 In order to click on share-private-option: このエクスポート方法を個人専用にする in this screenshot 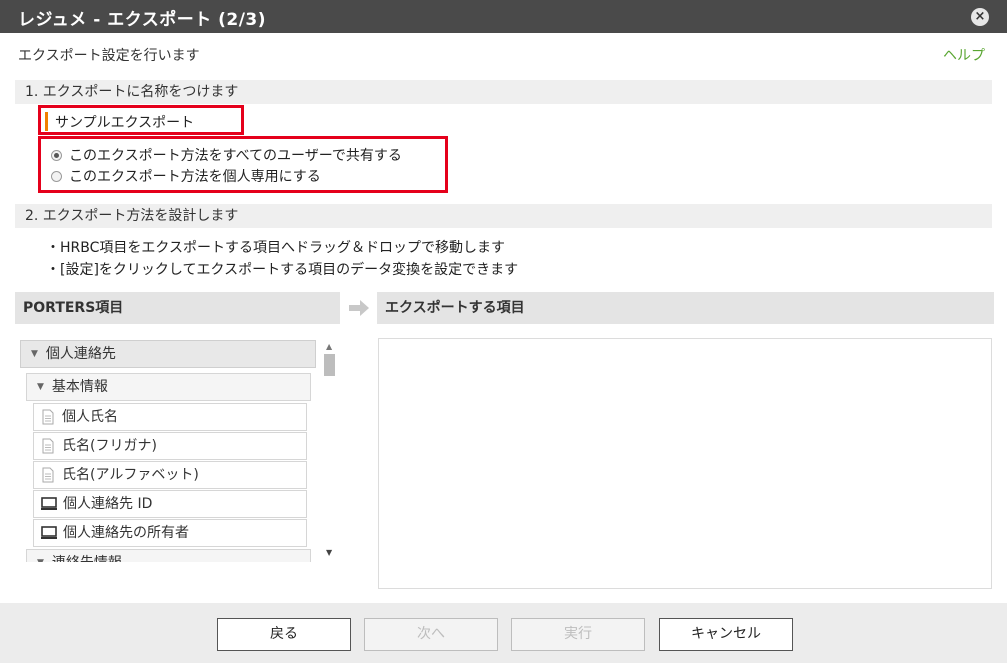, I will do `click(186, 176)`.